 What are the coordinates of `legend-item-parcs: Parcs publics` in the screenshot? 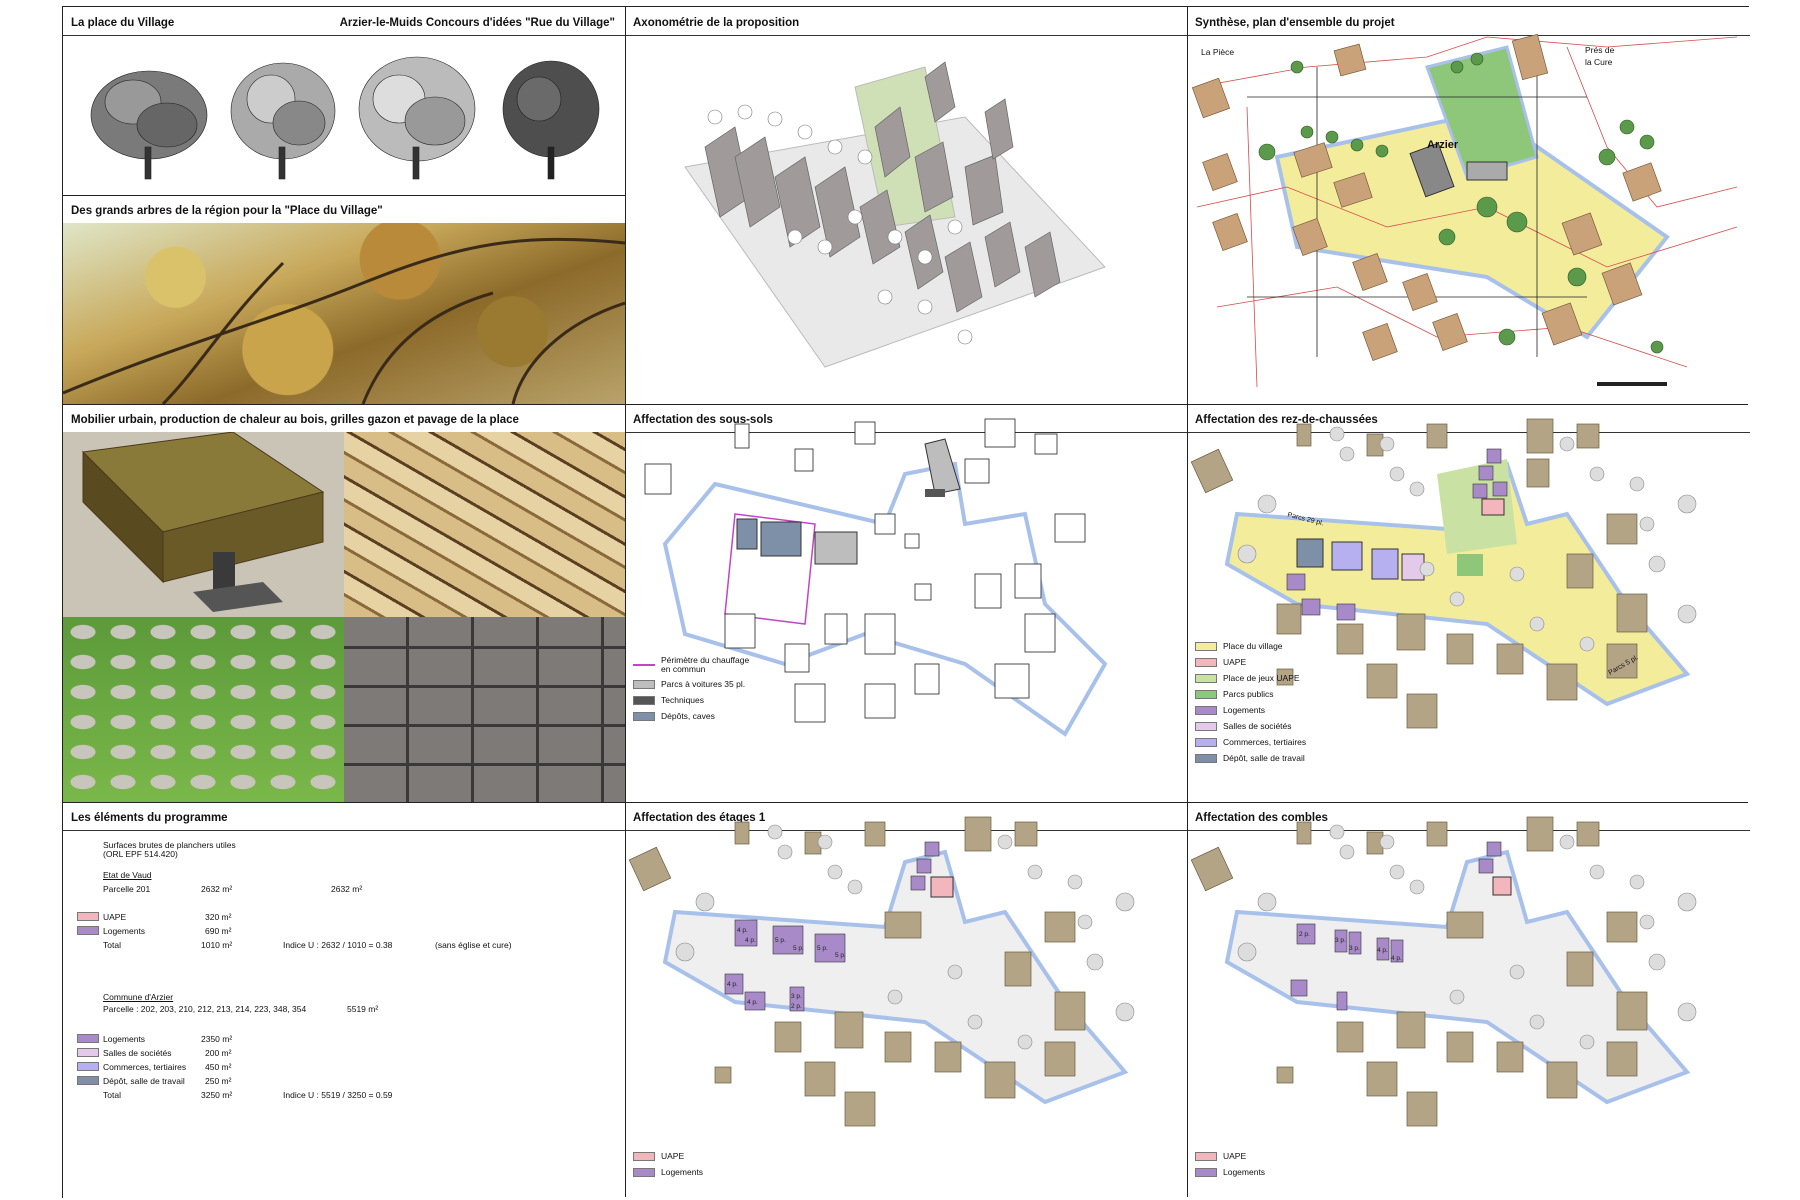 It's located at (1270, 694).